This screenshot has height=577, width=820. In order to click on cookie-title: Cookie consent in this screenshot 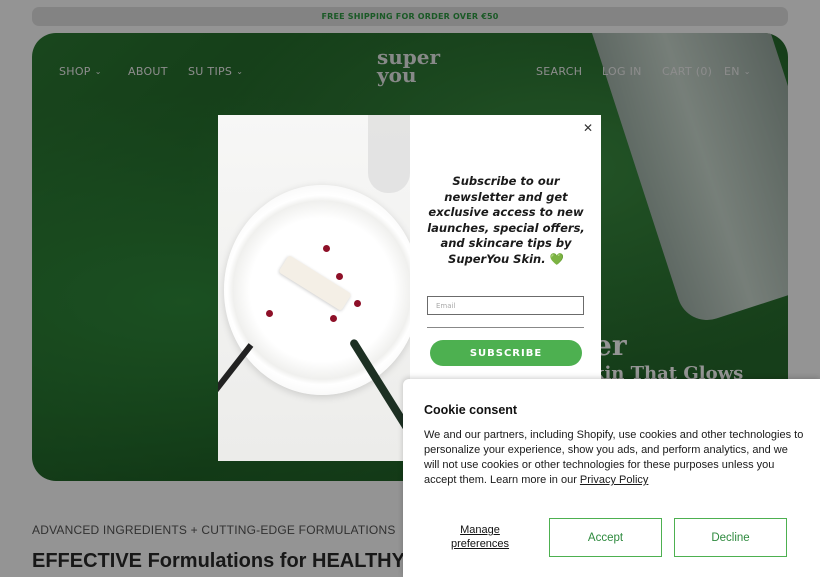, I will do `click(471, 410)`.